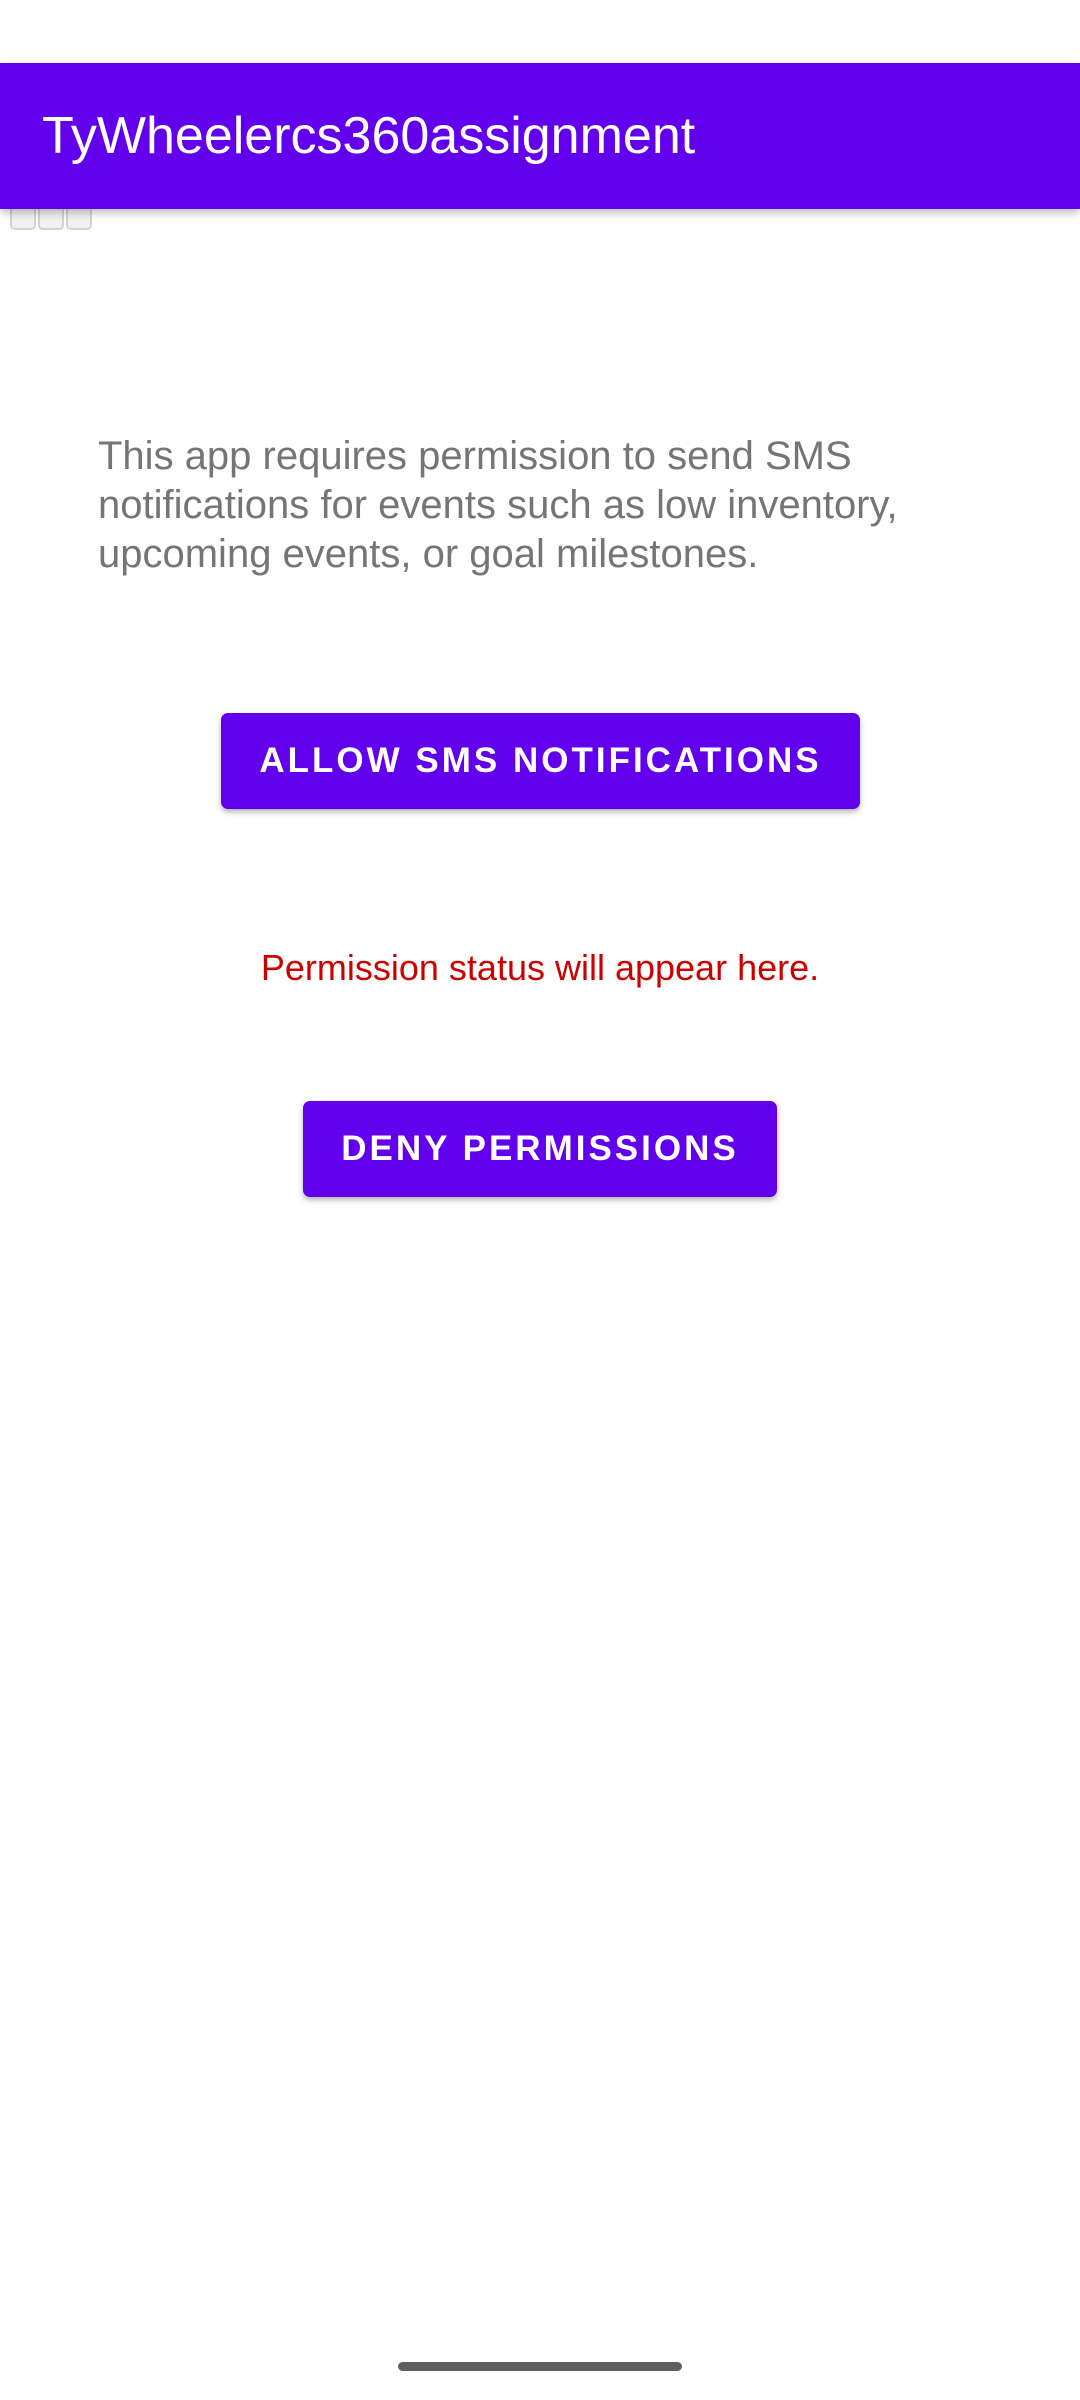 Image resolution: width=1080 pixels, height=2400 pixels. What do you see at coordinates (540, 967) in the screenshot?
I see `permission-status-text: Permission status will appear here.` at bounding box center [540, 967].